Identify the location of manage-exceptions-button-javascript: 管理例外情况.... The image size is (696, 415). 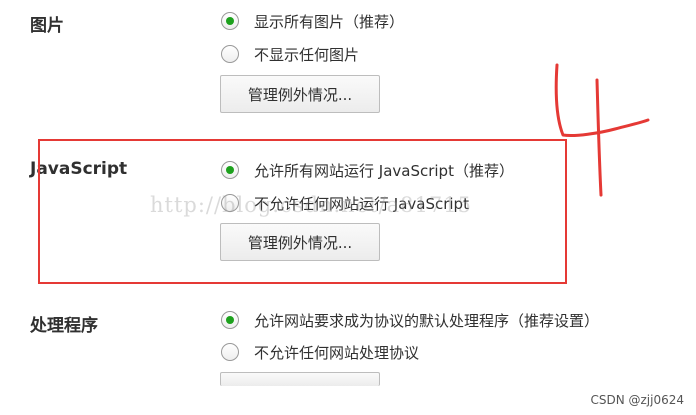
(300, 242).